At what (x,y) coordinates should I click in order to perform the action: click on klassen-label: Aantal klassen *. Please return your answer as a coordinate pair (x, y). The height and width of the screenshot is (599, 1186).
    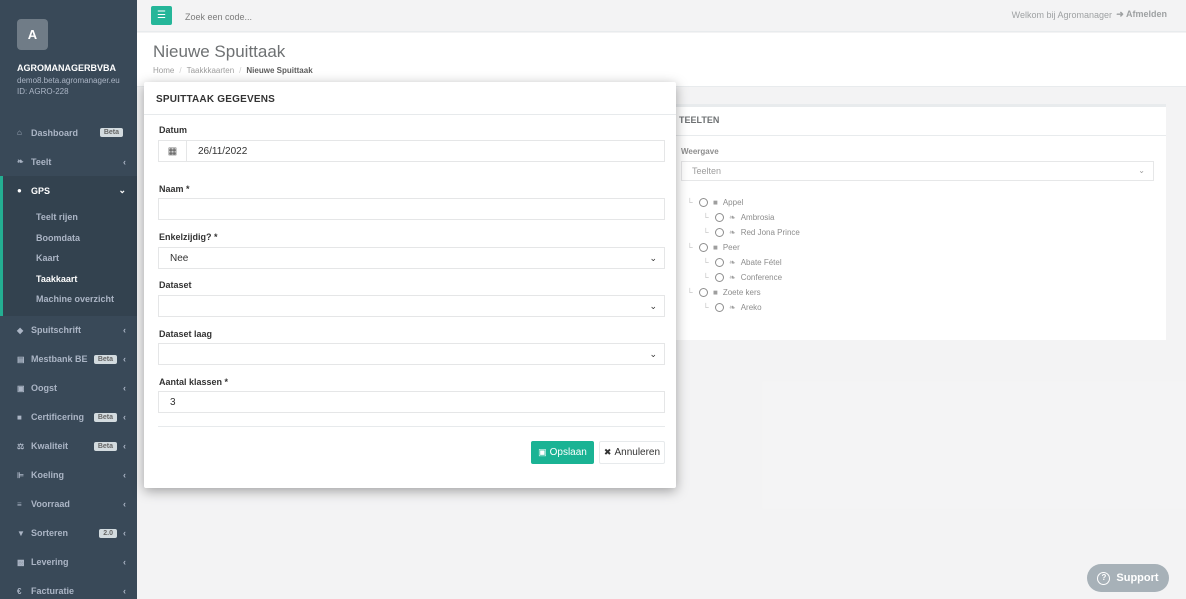
    Looking at the image, I should click on (194, 382).